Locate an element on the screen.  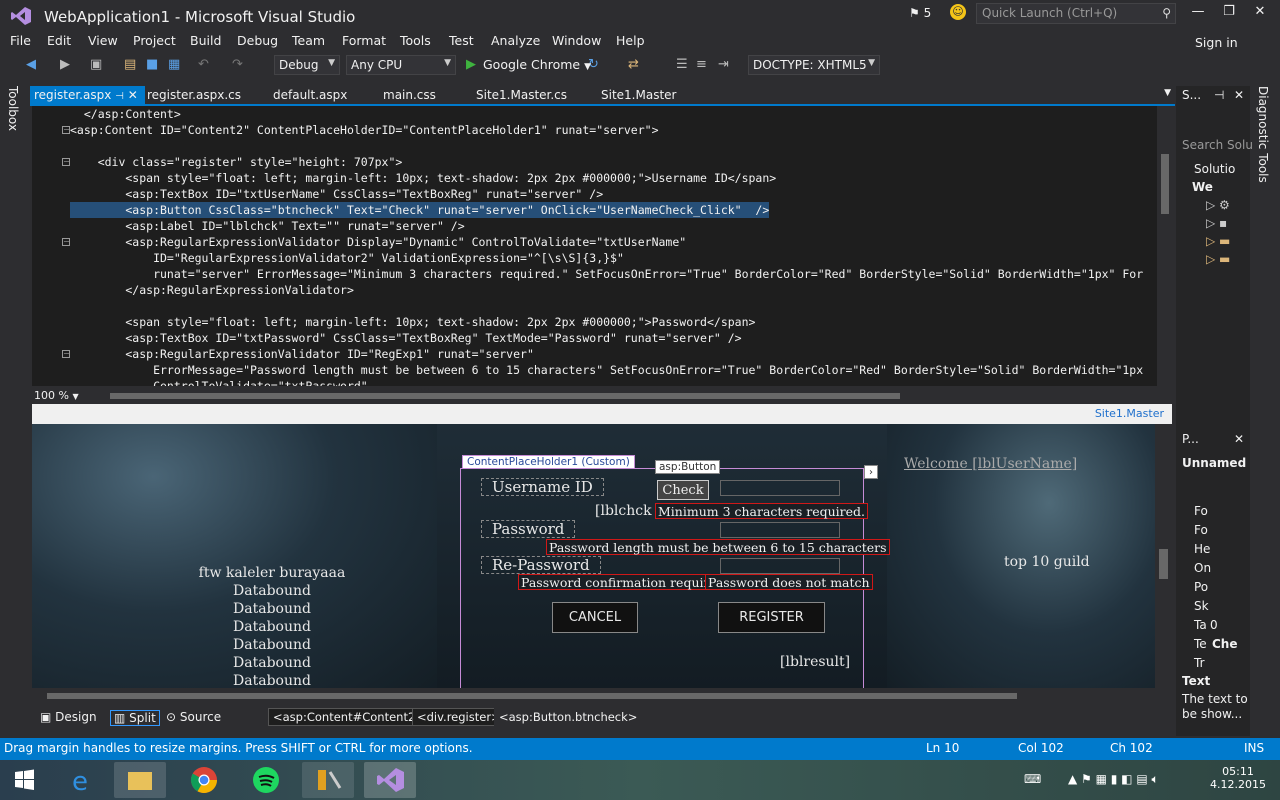
password-textbox is located at coordinates (780, 530).